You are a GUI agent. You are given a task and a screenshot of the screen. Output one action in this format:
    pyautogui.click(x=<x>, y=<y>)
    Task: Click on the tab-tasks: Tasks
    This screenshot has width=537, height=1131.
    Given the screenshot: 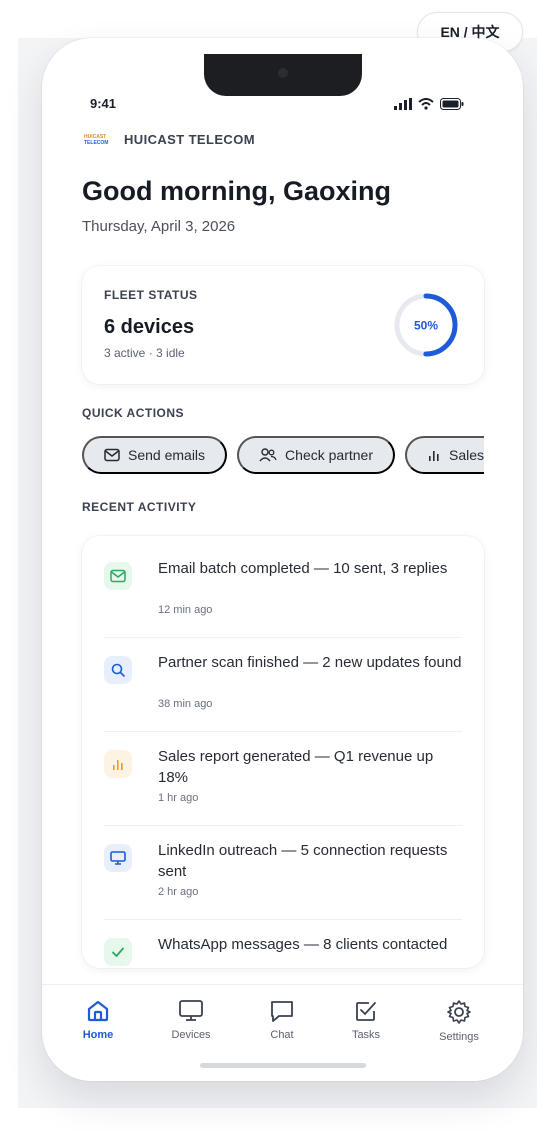 What is the action you would take?
    pyautogui.click(x=366, y=1020)
    